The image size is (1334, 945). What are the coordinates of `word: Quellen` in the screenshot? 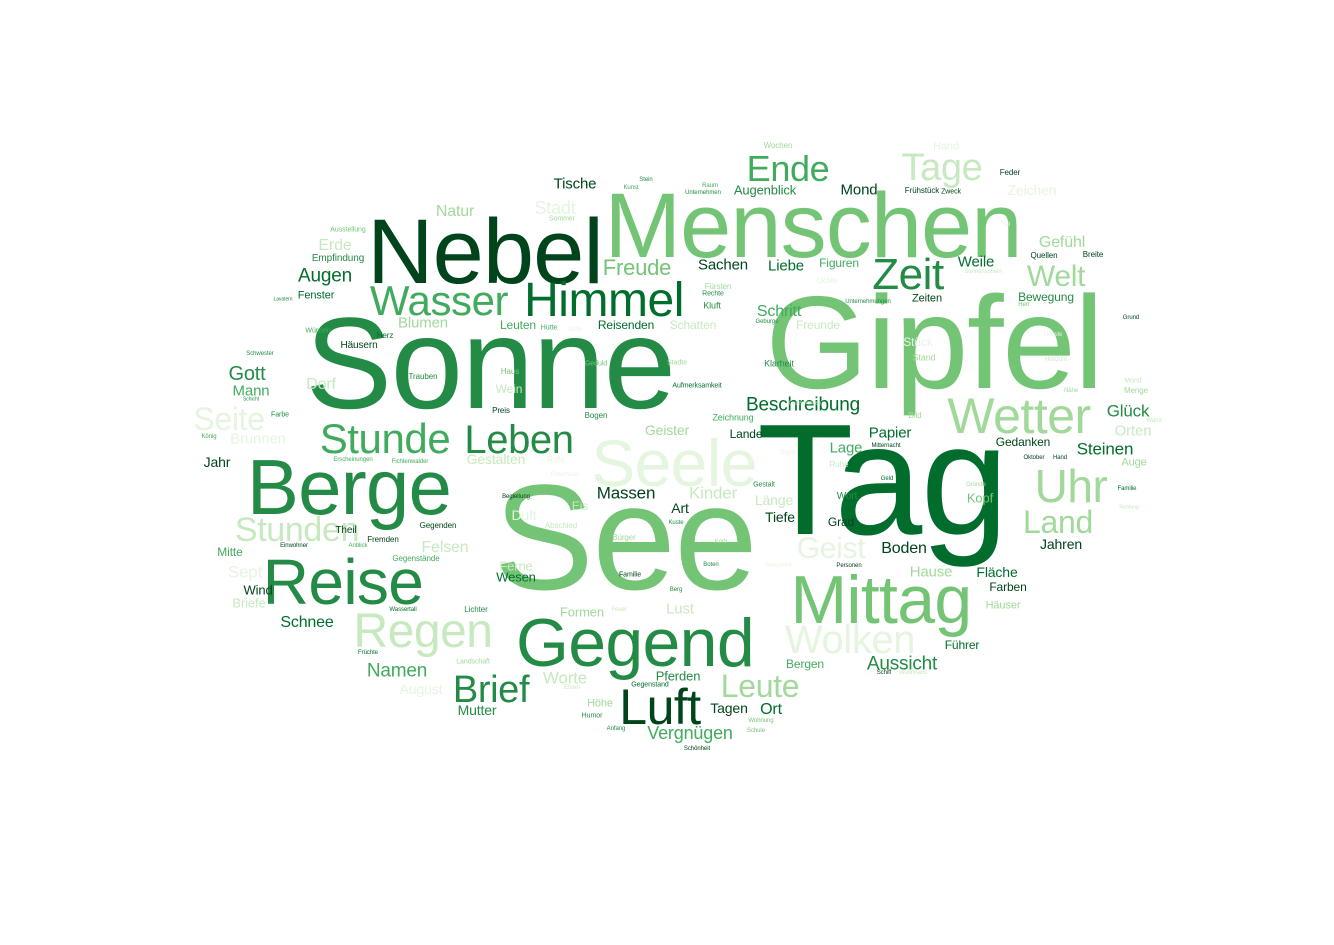 It's located at (1044, 255).